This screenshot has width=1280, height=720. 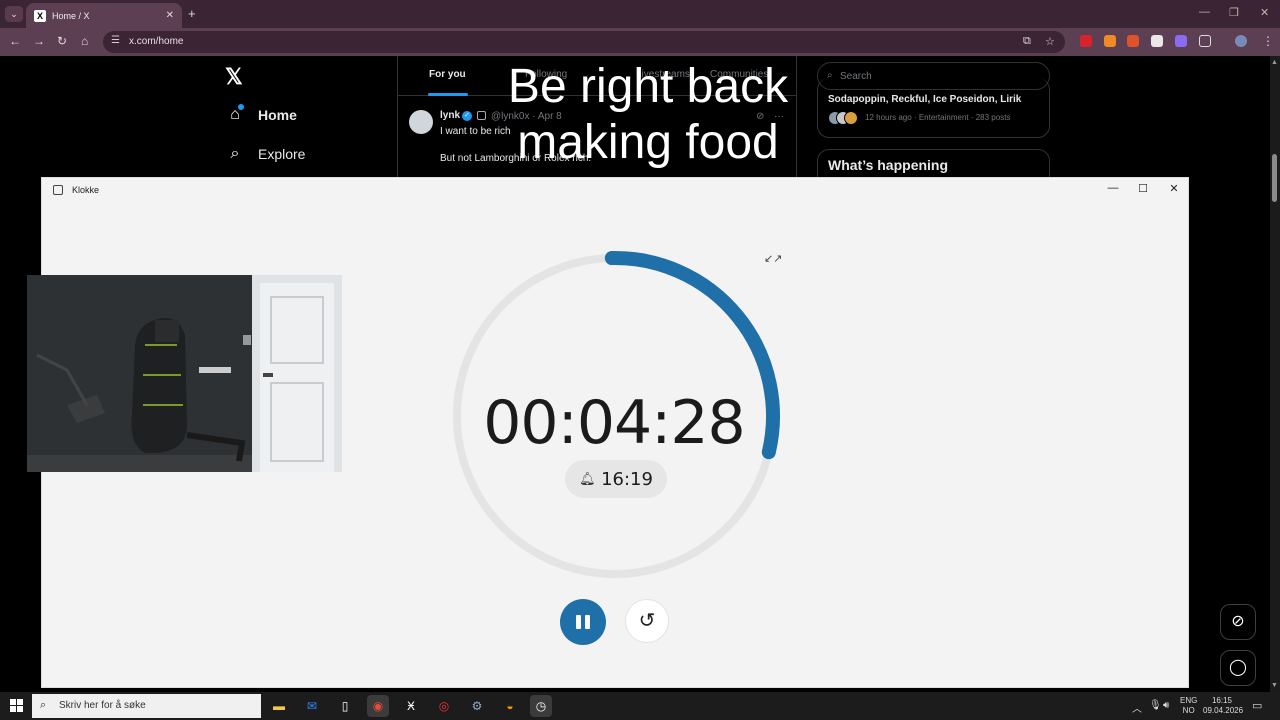 What do you see at coordinates (1222, 700) in the screenshot?
I see `tray-time: 16:15` at bounding box center [1222, 700].